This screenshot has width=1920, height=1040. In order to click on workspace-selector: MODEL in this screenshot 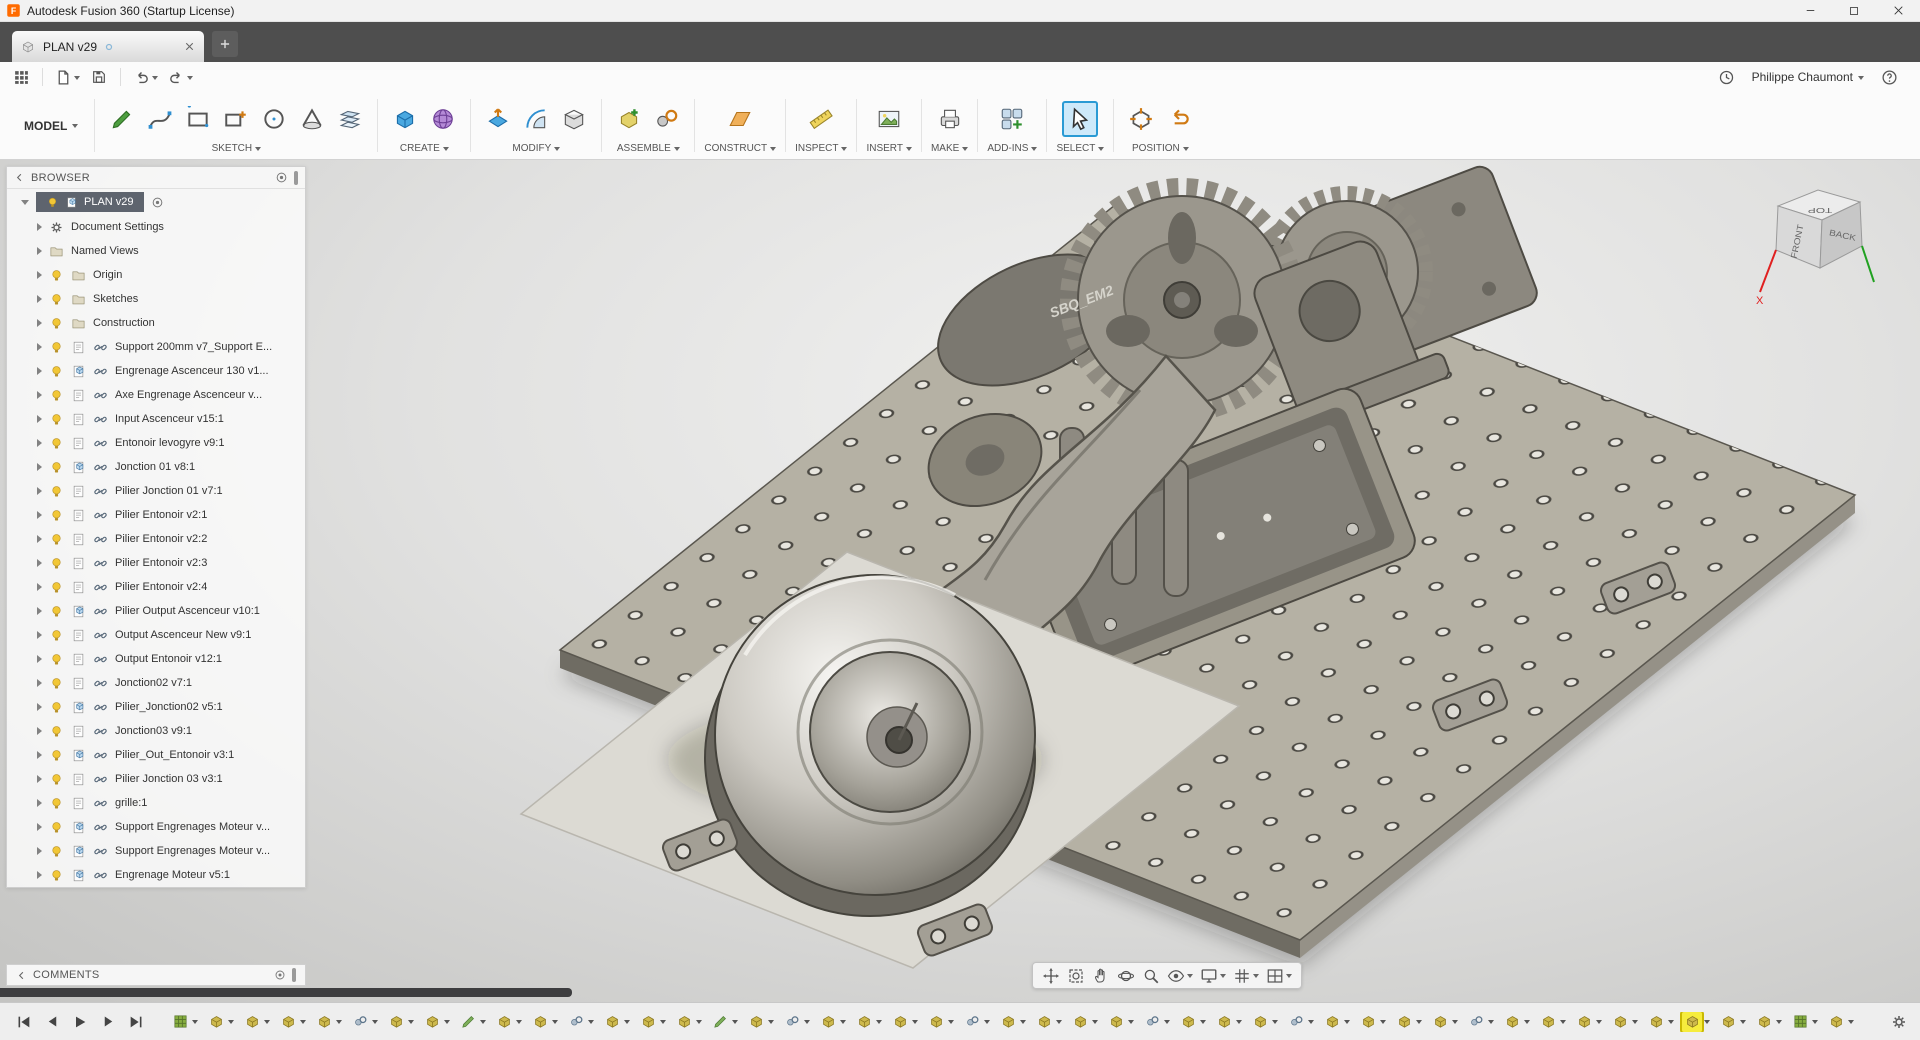, I will do `click(51, 125)`.